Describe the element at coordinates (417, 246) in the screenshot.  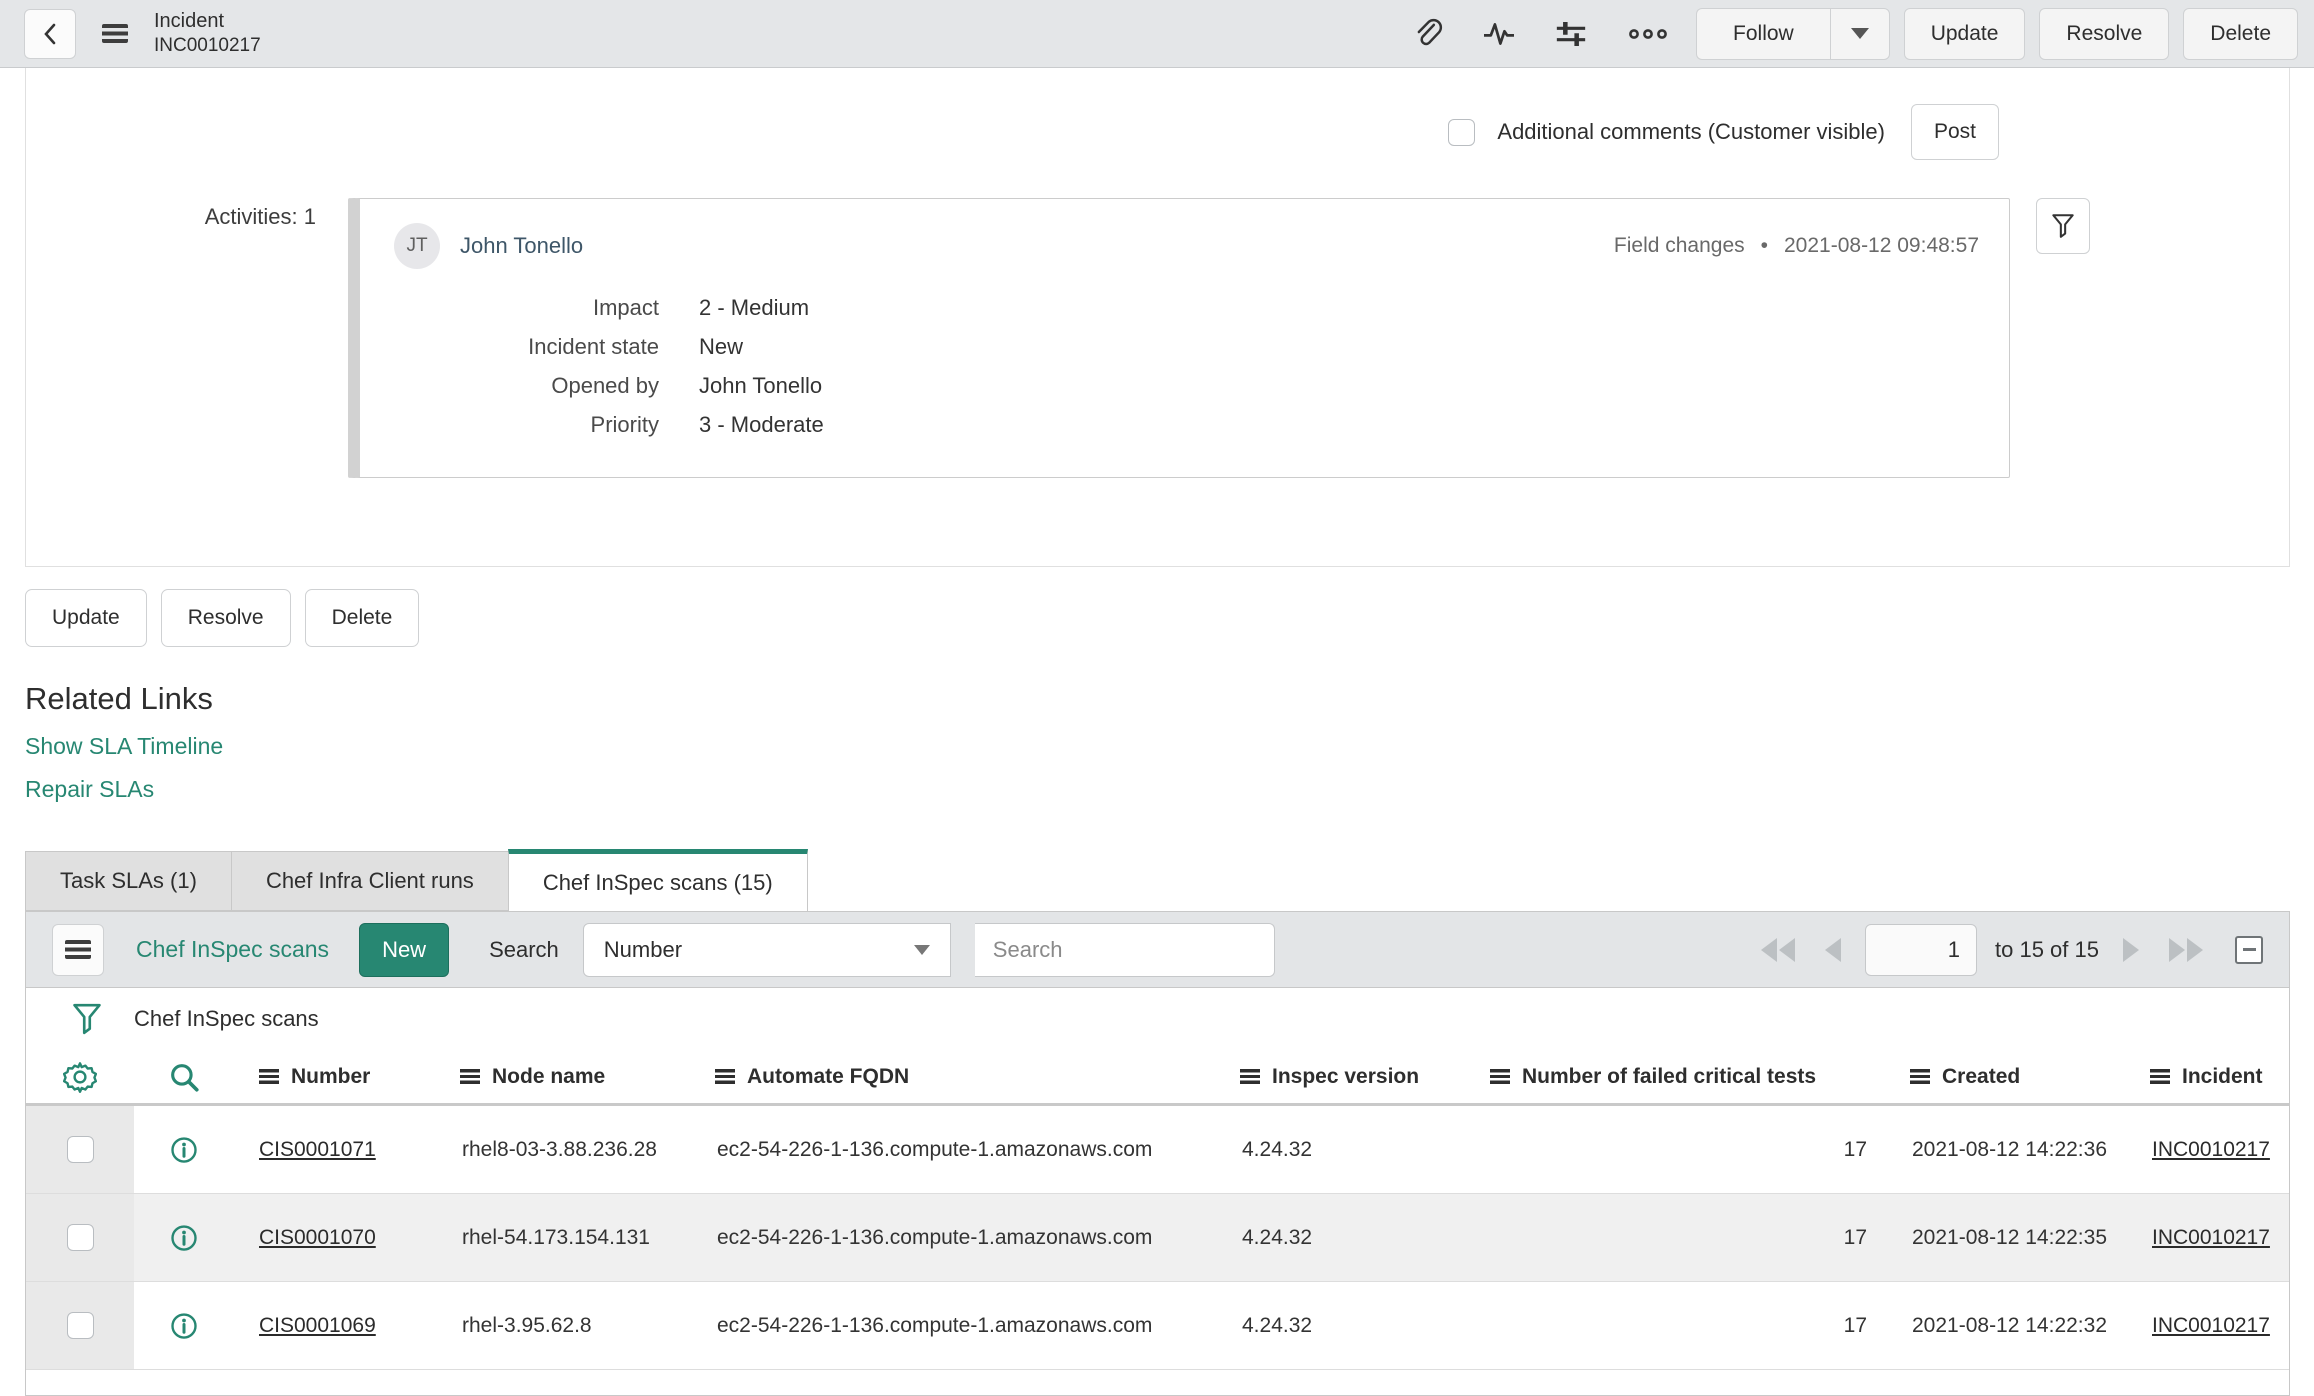
I see `avatar: JT` at that location.